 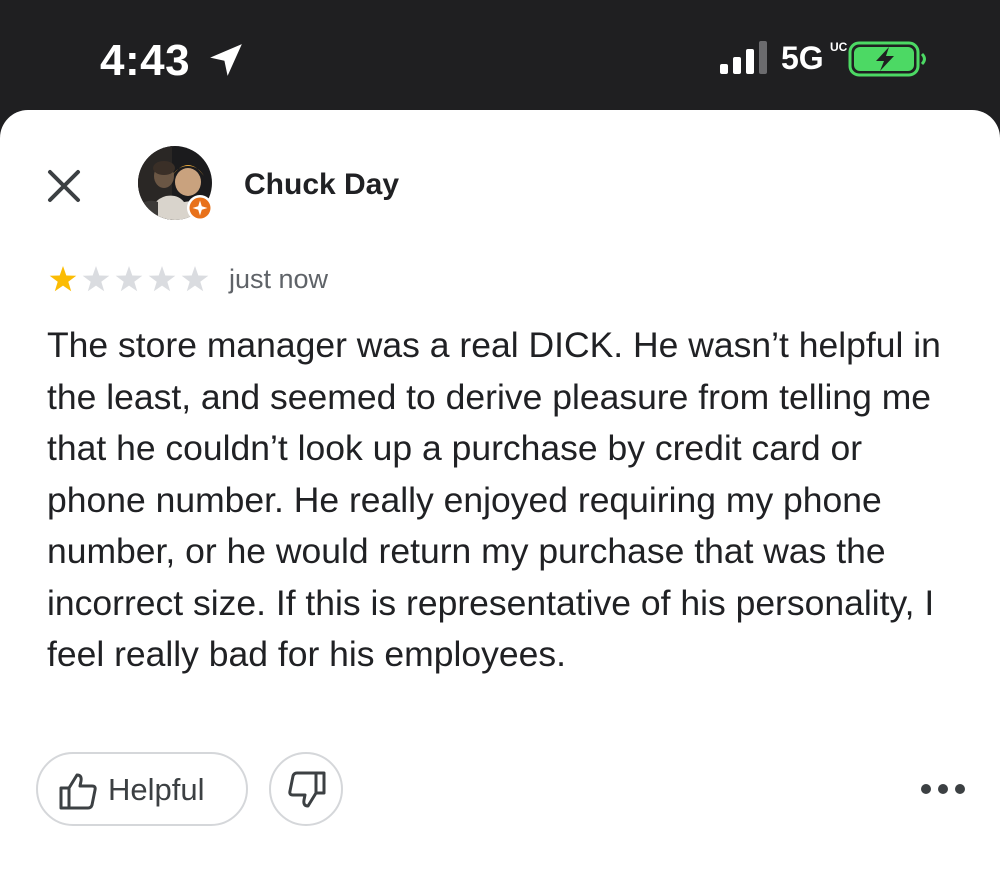 What do you see at coordinates (145, 60) in the screenshot?
I see `status-time: 4:43` at bounding box center [145, 60].